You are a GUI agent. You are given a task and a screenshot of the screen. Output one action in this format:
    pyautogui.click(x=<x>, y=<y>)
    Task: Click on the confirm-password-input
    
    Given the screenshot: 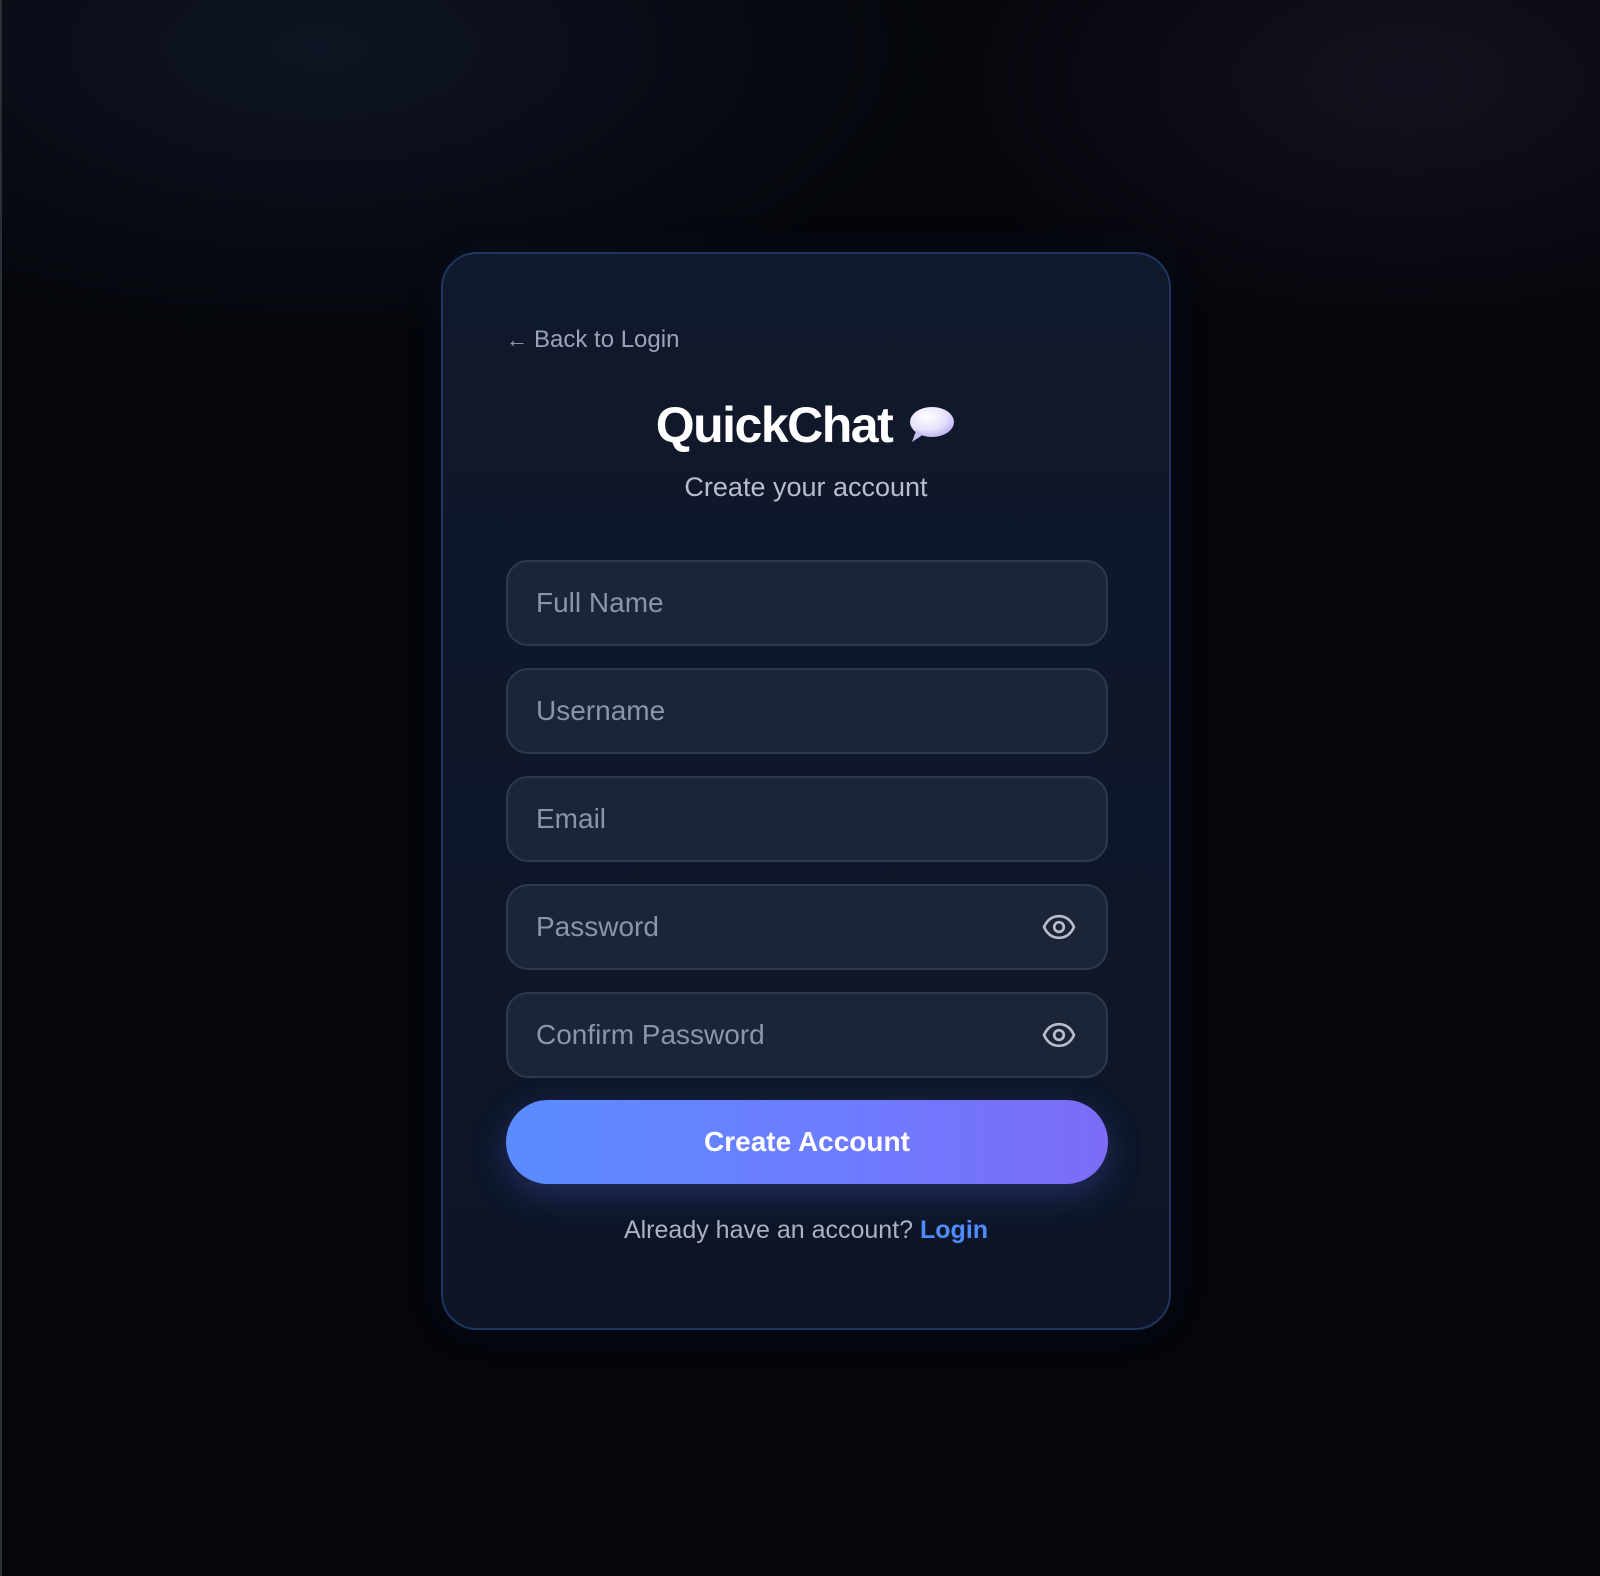 What is the action you would take?
    pyautogui.click(x=772, y=1035)
    